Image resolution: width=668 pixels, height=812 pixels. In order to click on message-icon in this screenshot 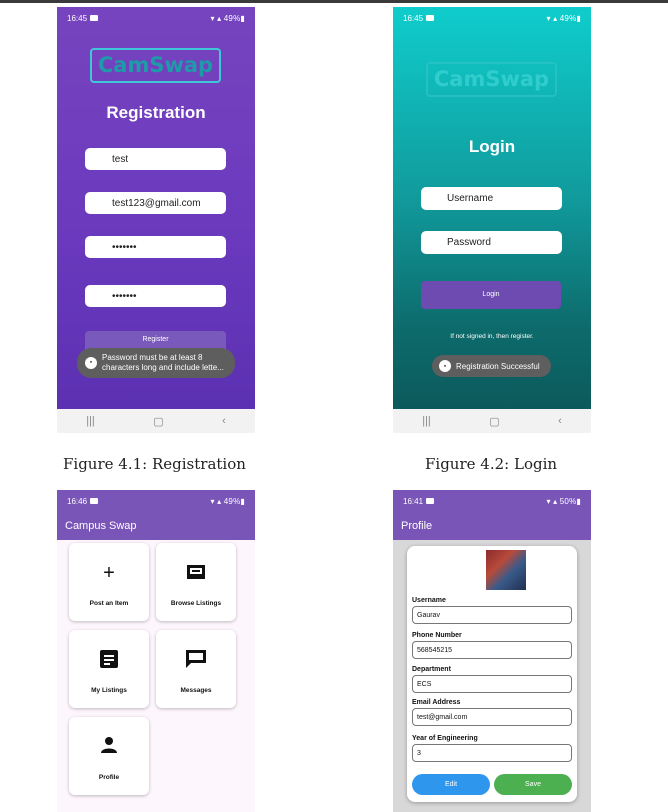, I will do `click(196, 661)`.